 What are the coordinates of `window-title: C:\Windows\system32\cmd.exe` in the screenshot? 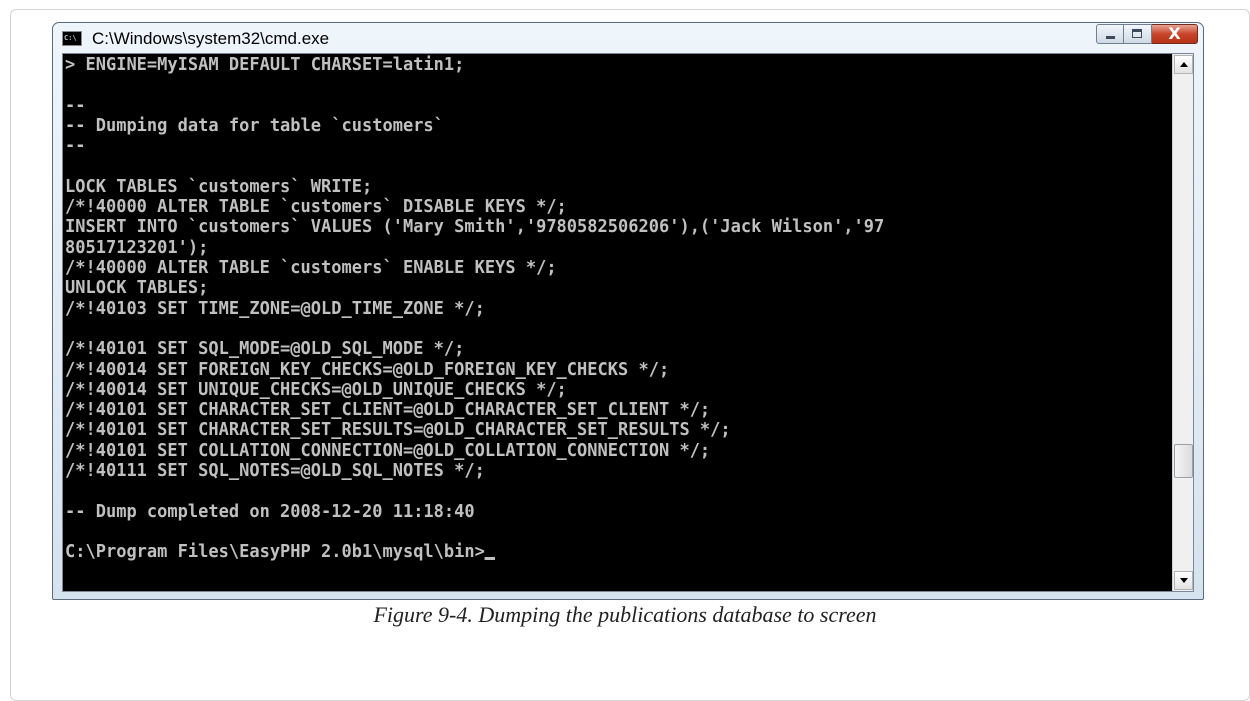 It's located at (211, 38).